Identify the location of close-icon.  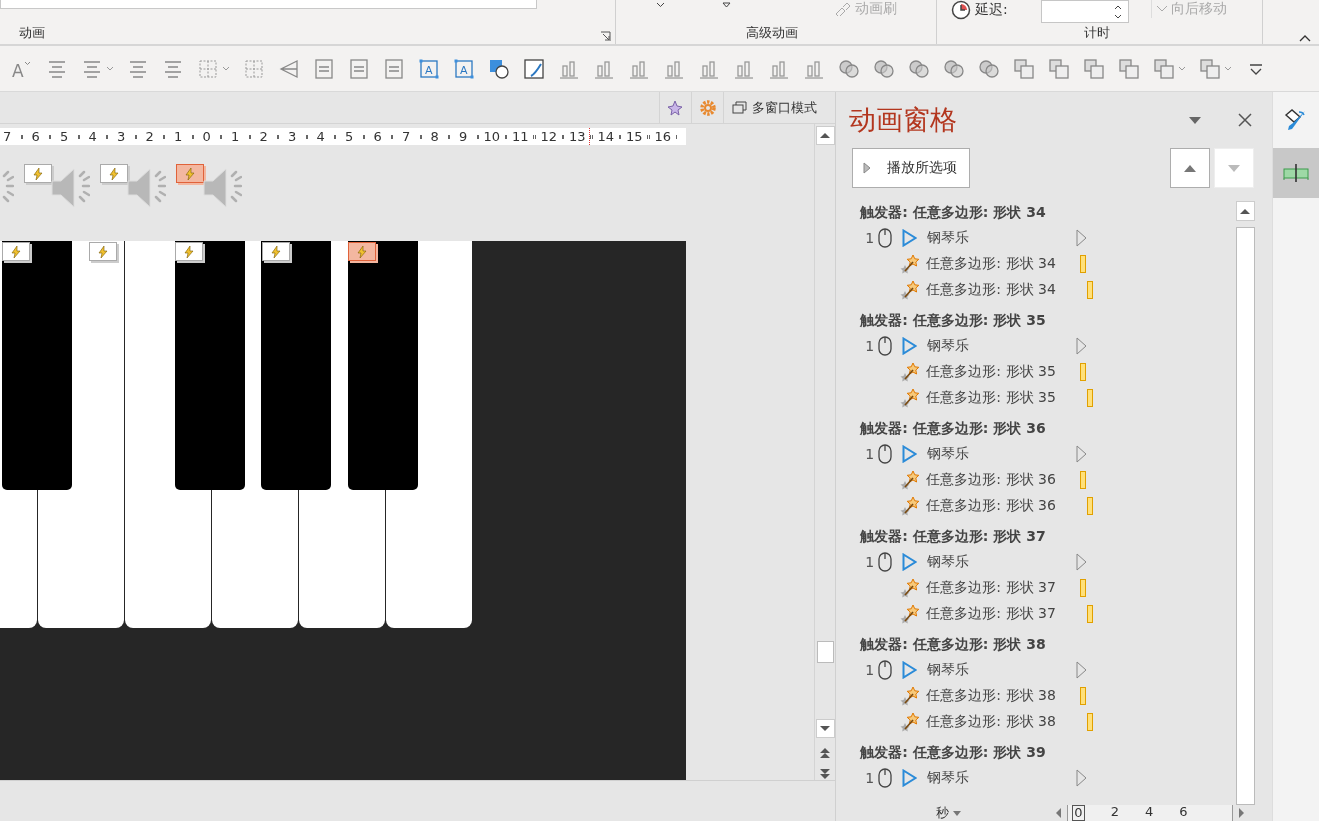
(1245, 120).